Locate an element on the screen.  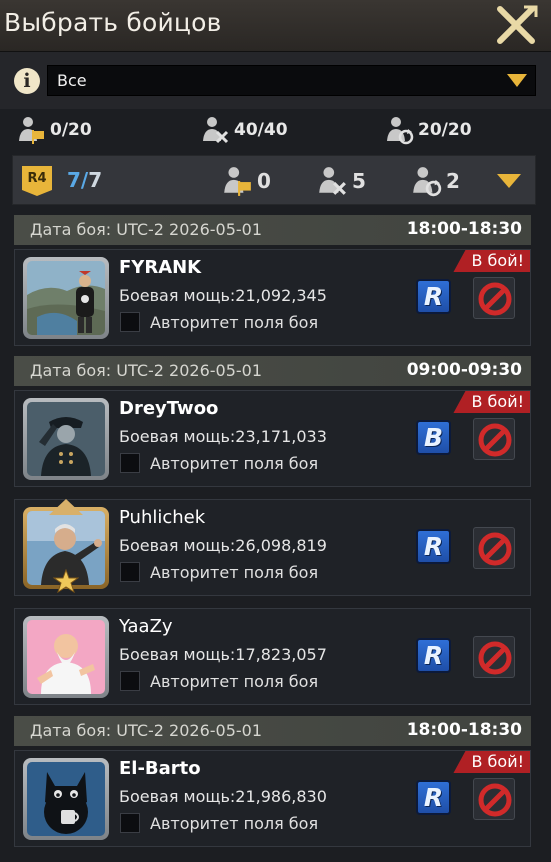
stat-flag: 0/20 is located at coordinates (76, 130).